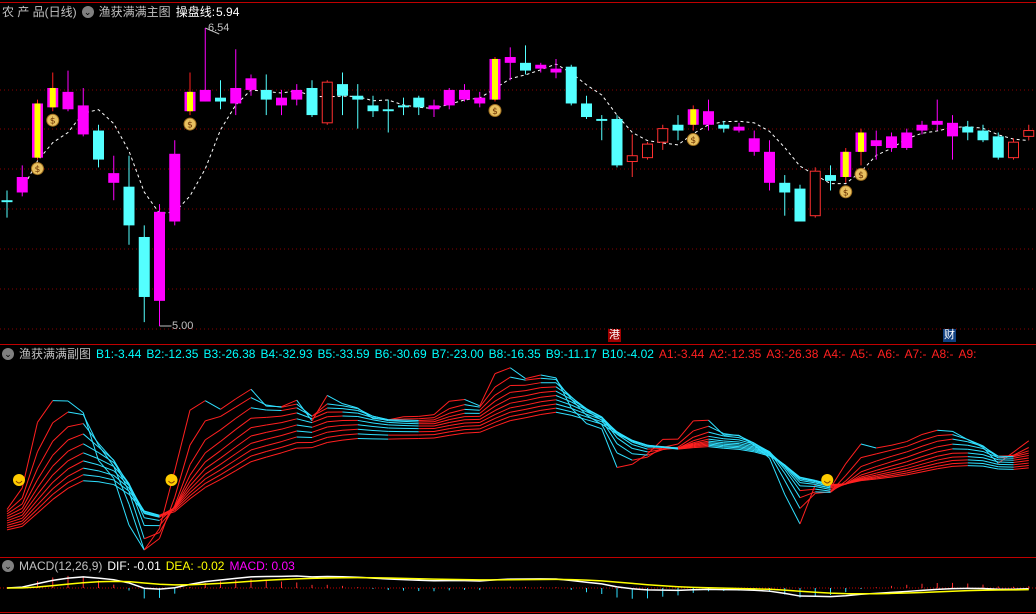 Image resolution: width=1036 pixels, height=614 pixels. I want to click on a-label: A5:, so click(859, 354).